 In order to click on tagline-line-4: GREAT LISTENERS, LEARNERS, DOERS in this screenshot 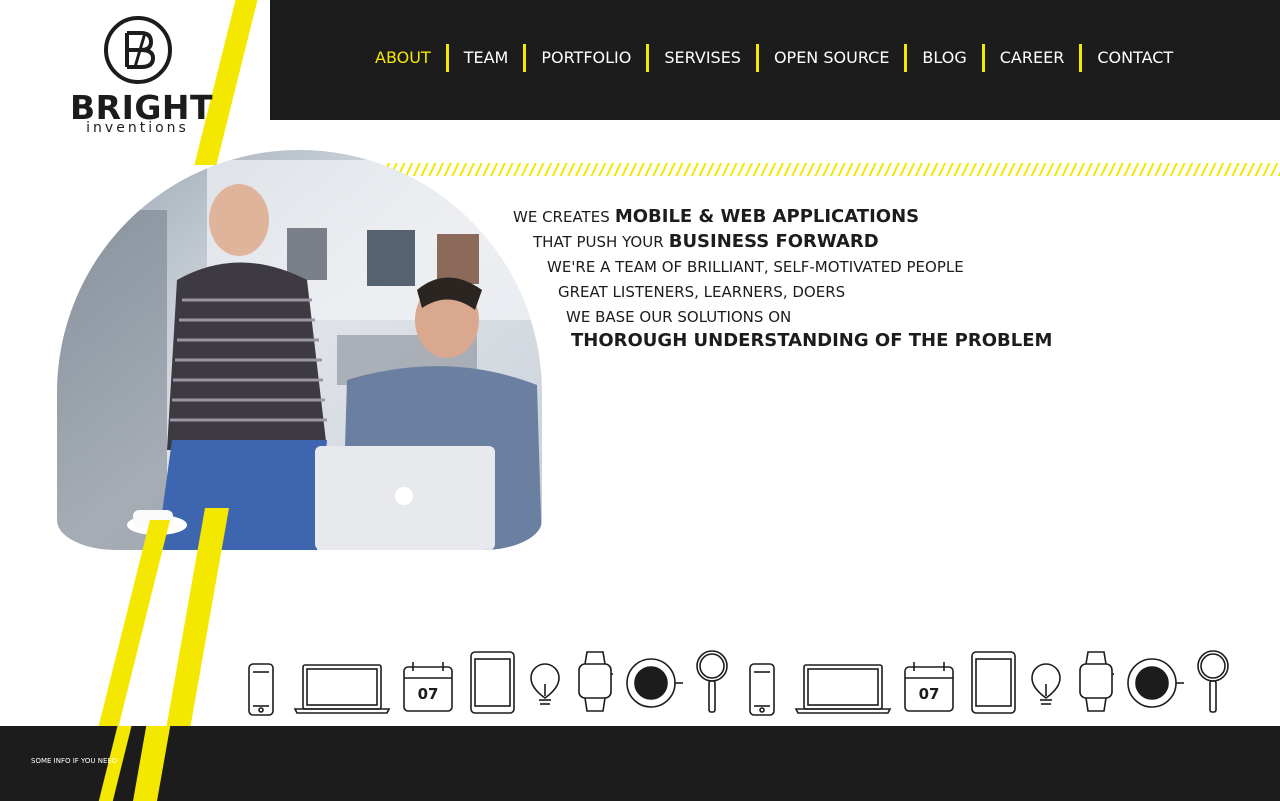, I will do `click(702, 292)`.